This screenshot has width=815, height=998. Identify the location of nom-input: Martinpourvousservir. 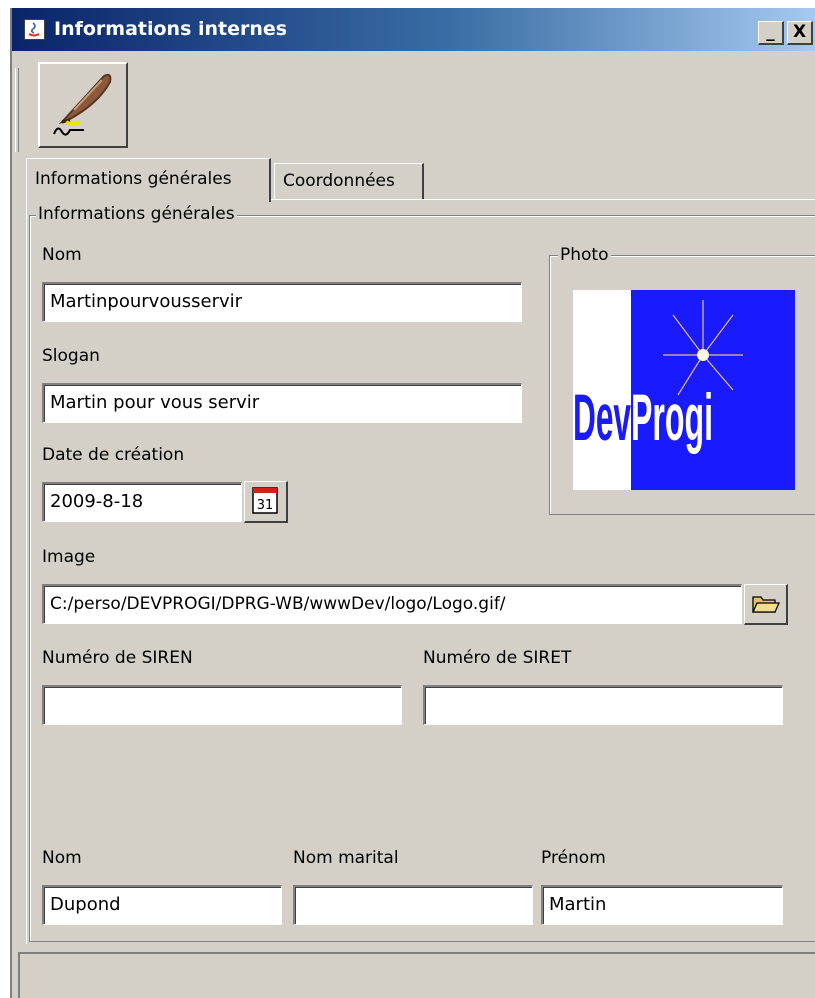
(282, 302).